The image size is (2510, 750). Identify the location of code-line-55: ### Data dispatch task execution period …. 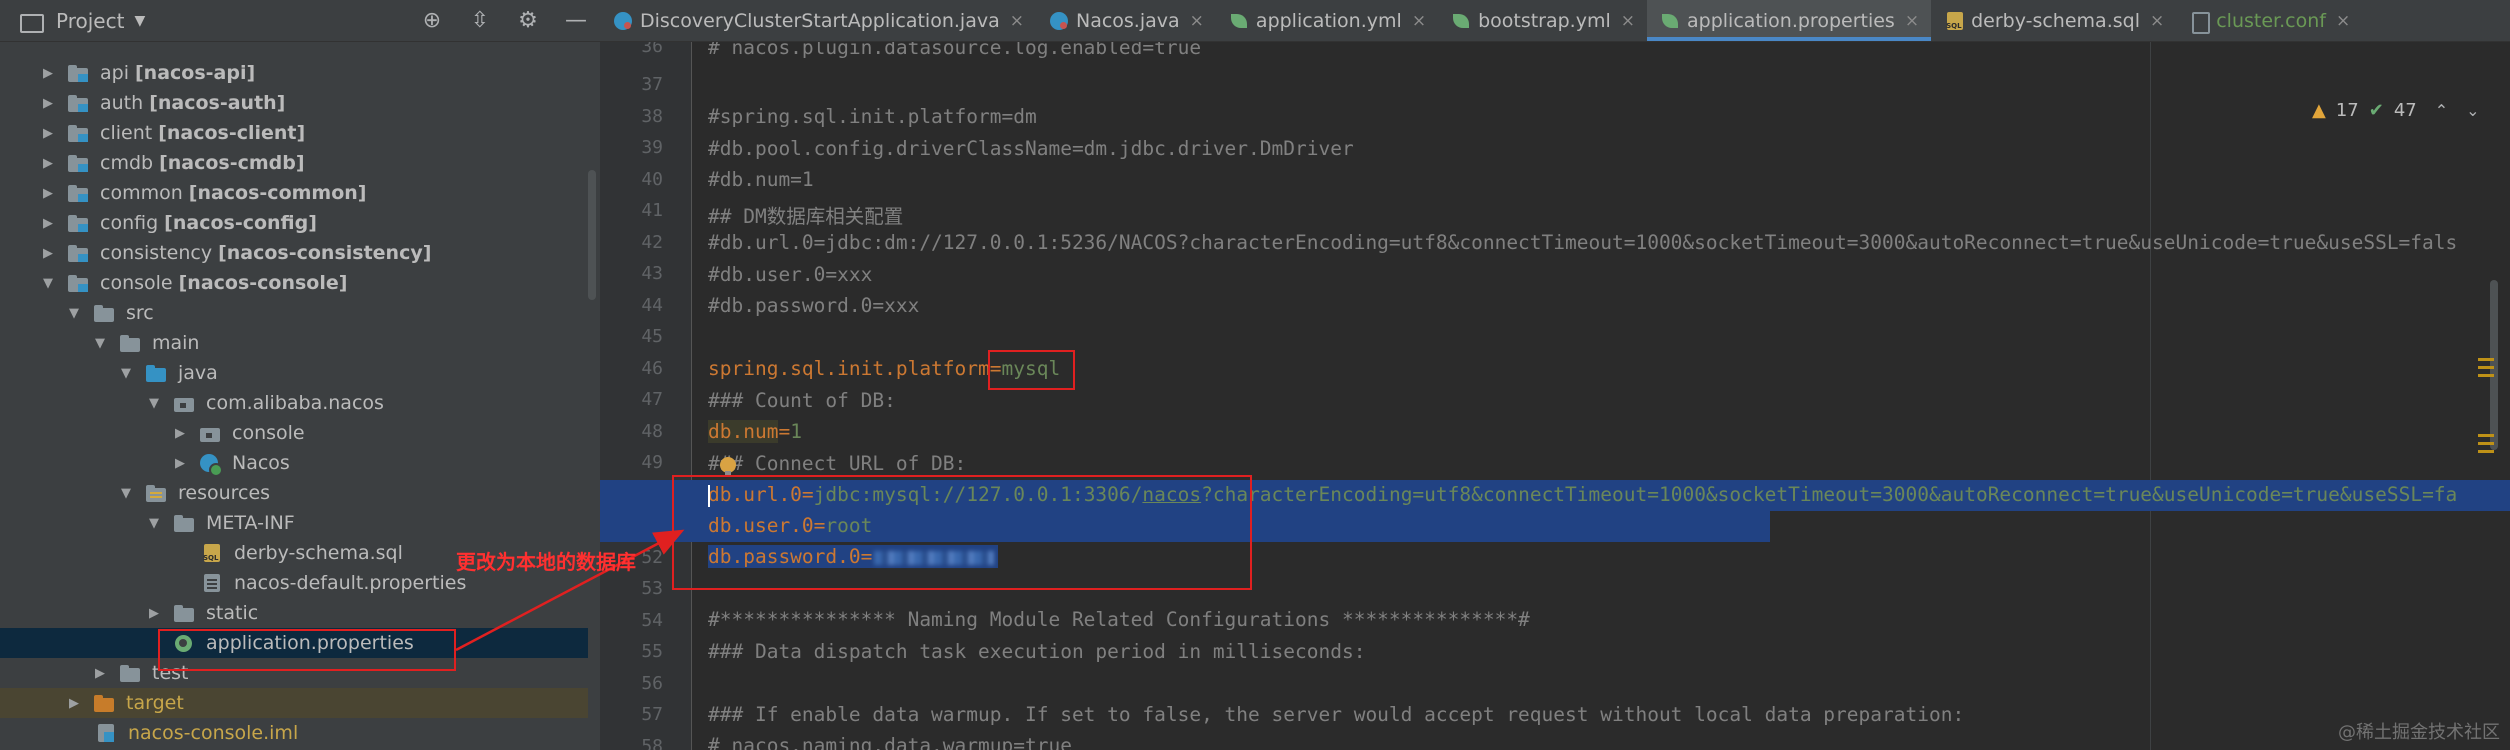
(1555, 652).